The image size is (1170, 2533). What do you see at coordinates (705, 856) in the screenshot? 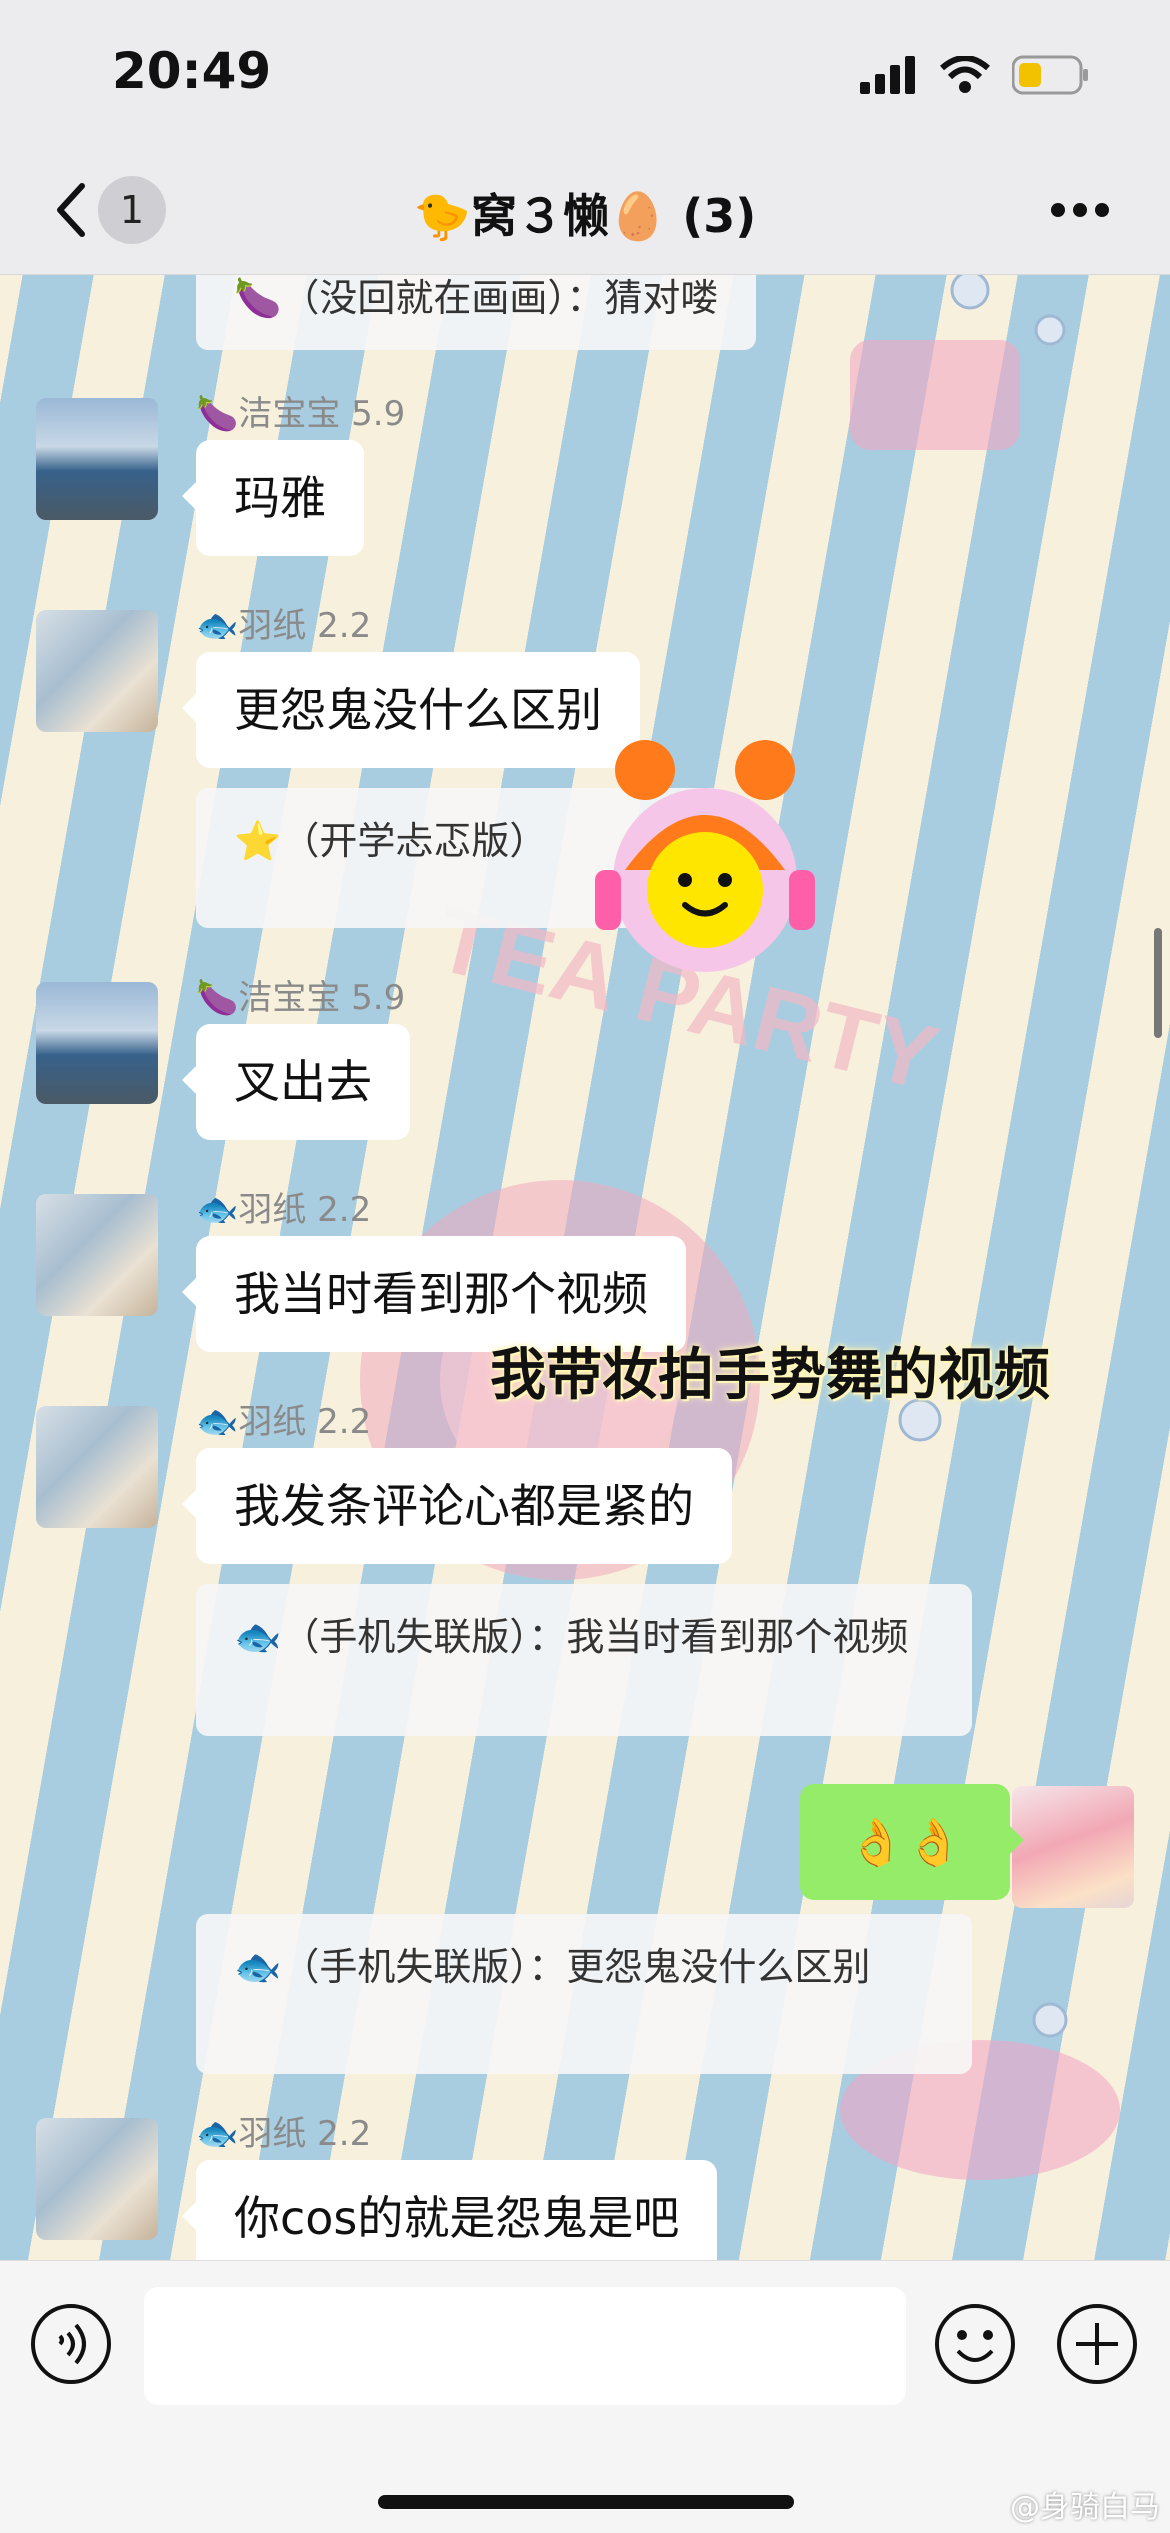
I see `smiley-sticker-icon` at bounding box center [705, 856].